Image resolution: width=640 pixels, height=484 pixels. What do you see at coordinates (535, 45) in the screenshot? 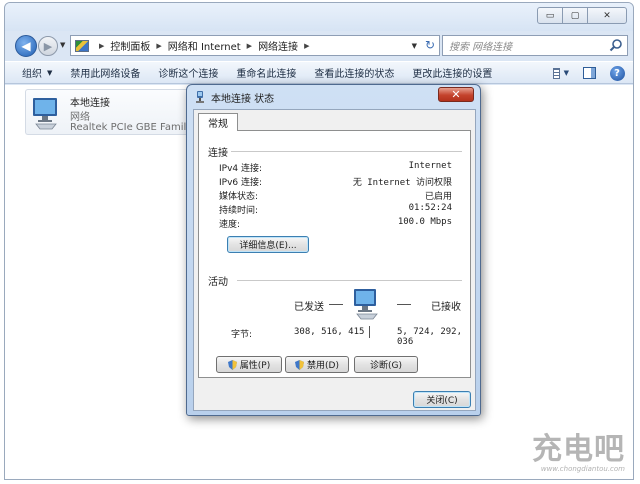
I see `search-input: 搜索 网络连接` at bounding box center [535, 45].